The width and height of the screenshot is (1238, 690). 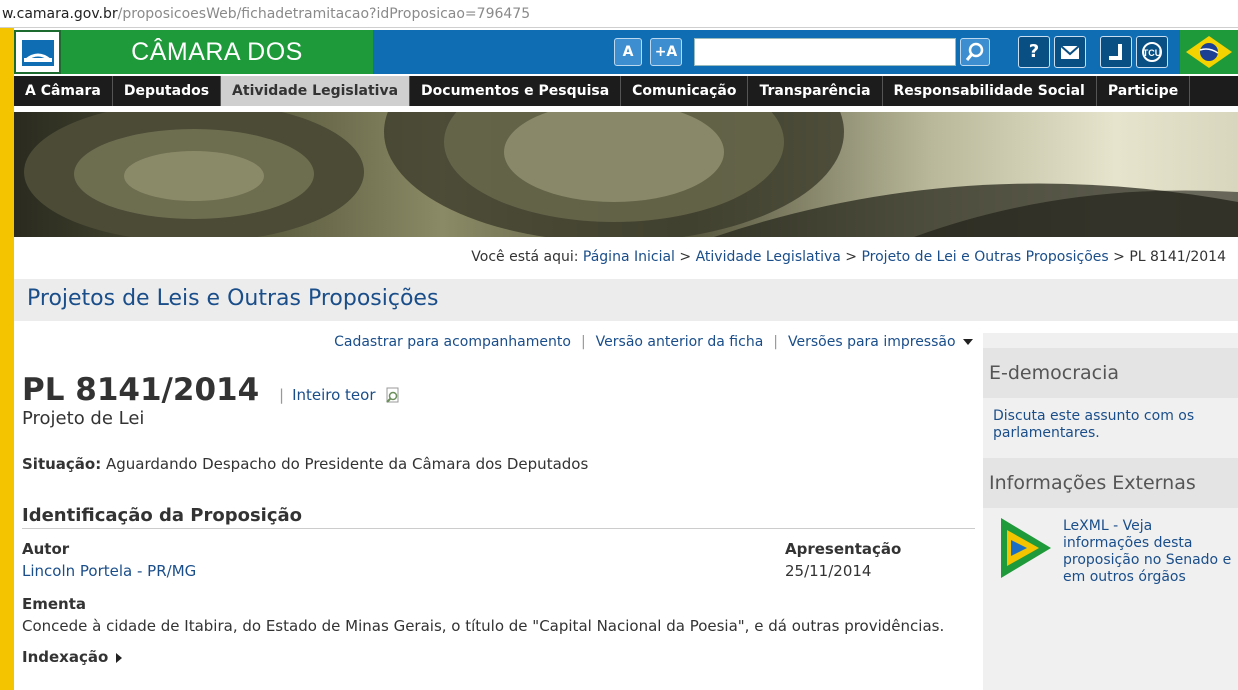 What do you see at coordinates (498, 517) in the screenshot?
I see `identification-heading: Identificação da Proposição` at bounding box center [498, 517].